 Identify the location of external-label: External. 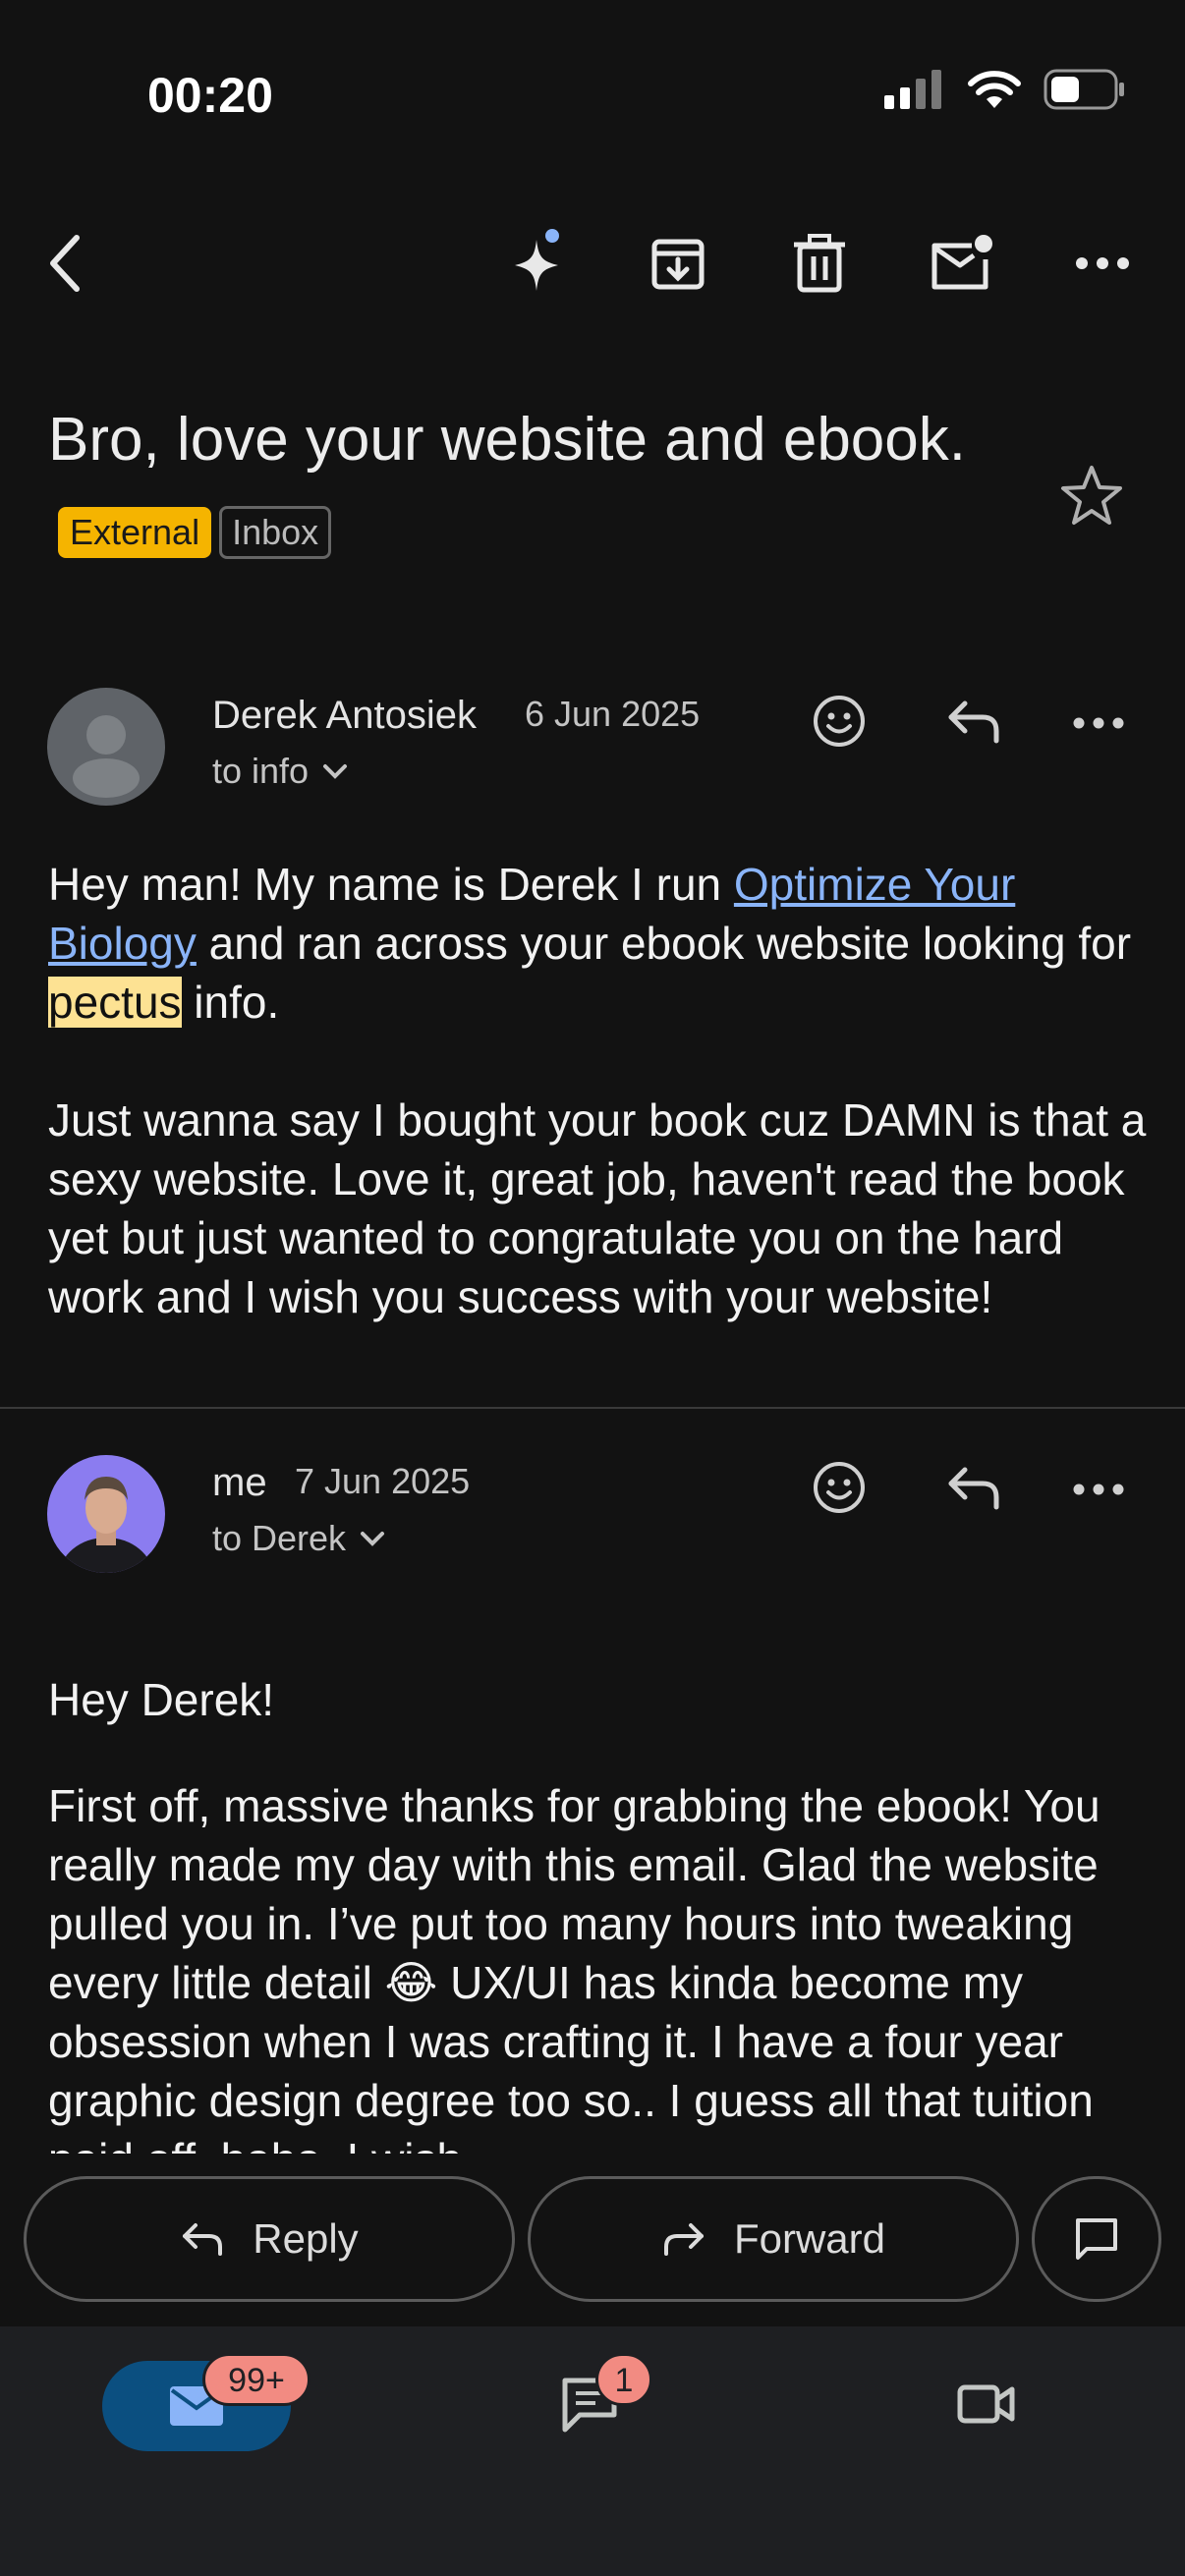
(135, 532).